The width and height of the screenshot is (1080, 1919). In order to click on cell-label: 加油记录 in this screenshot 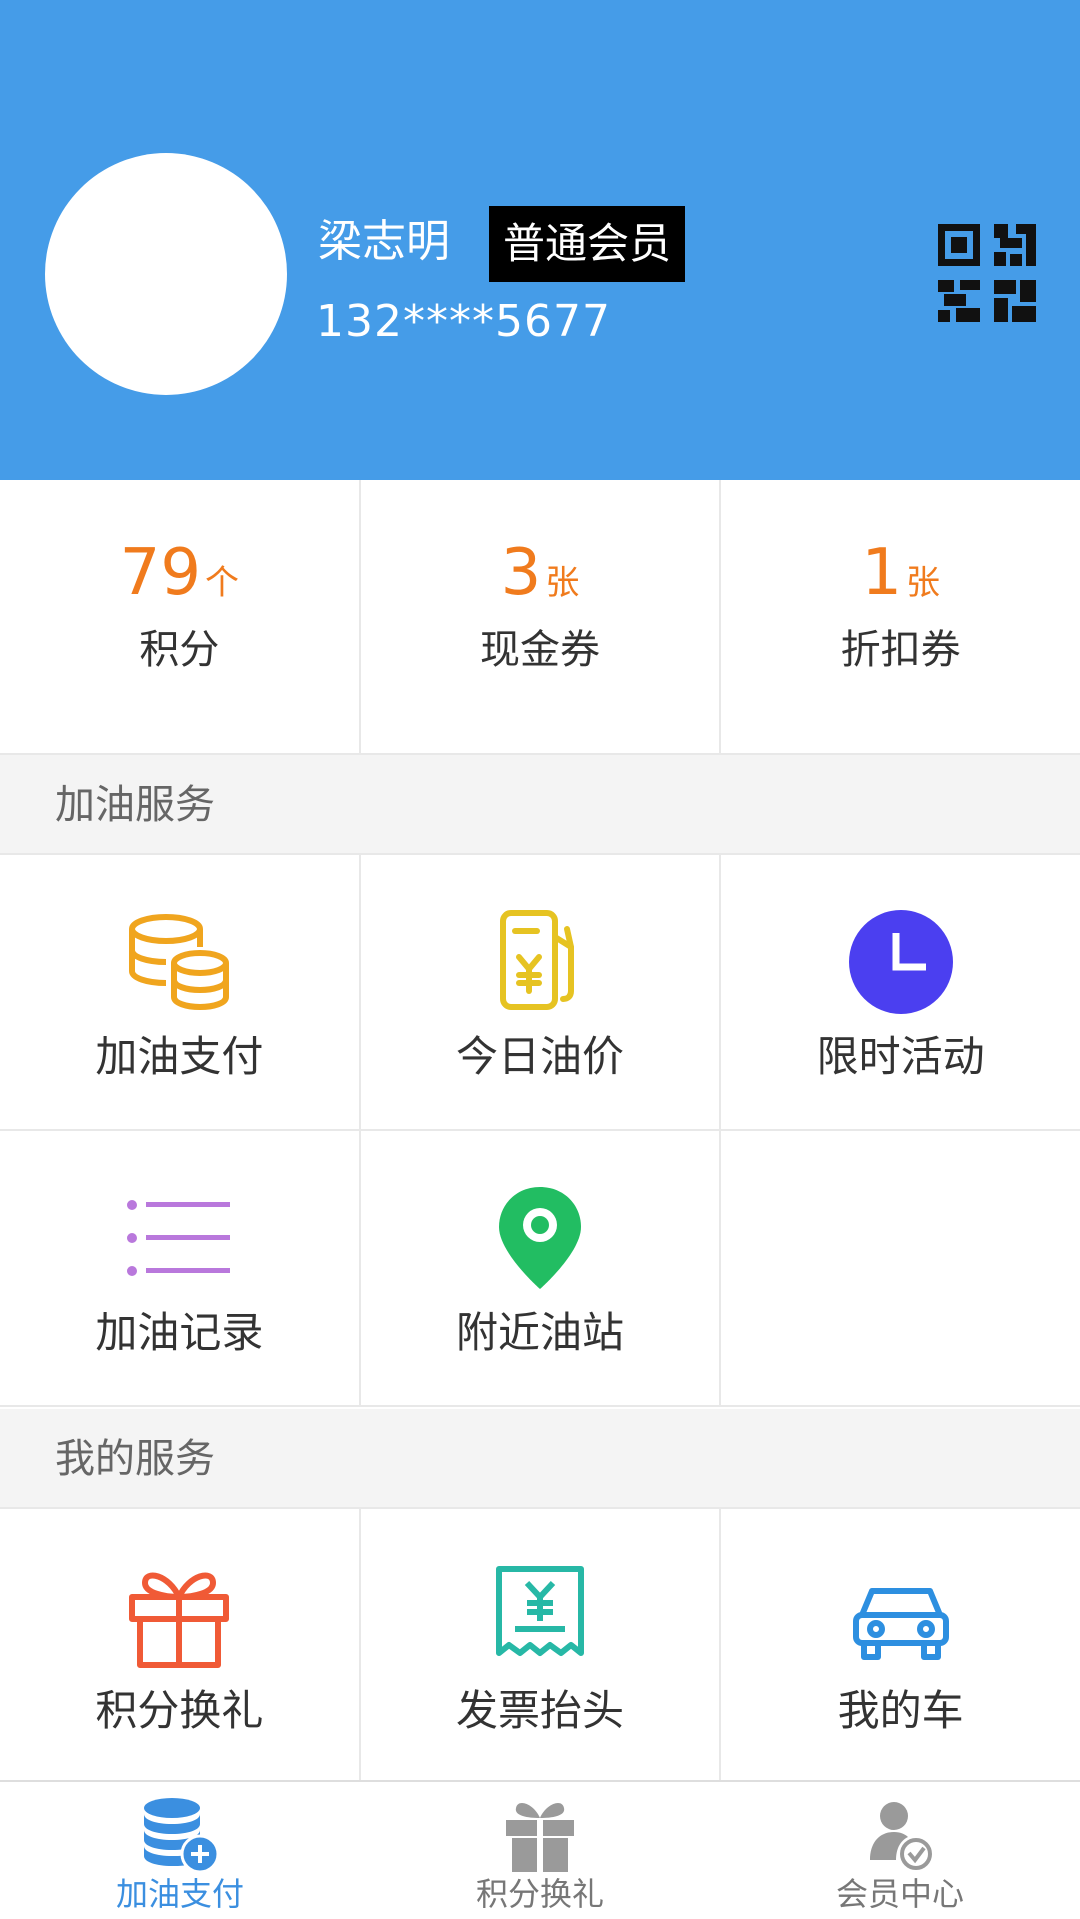, I will do `click(179, 1332)`.